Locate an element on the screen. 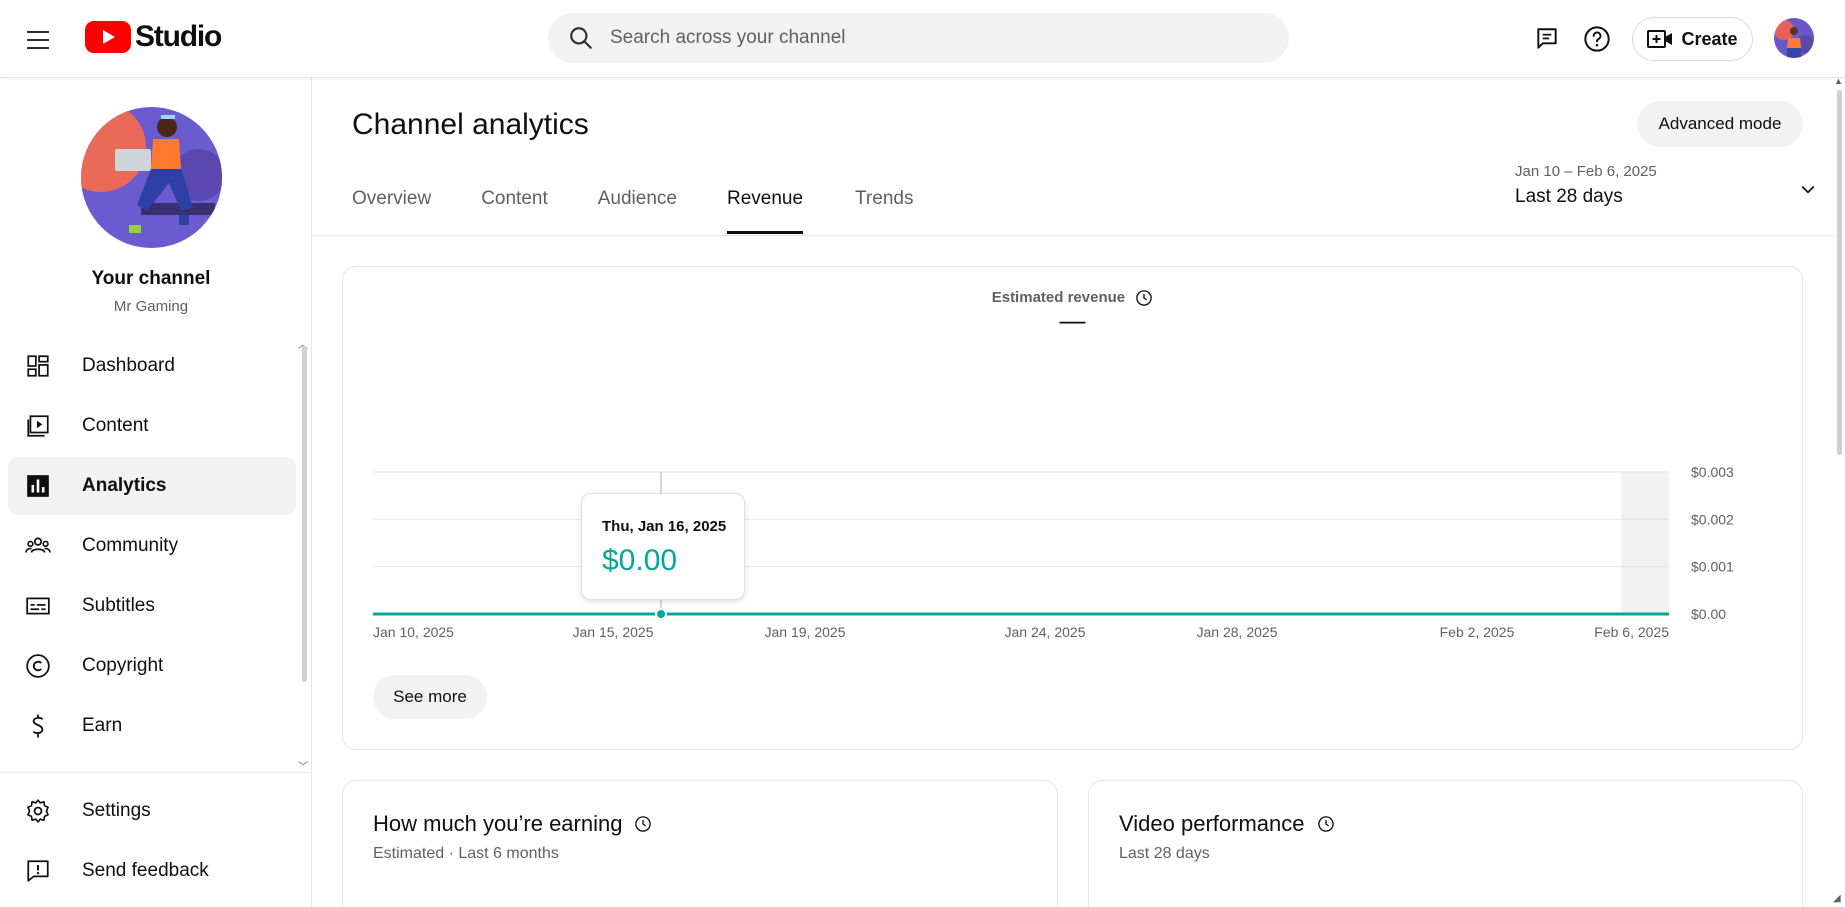 This screenshot has height=907, width=1845. content-icon is located at coordinates (38, 426).